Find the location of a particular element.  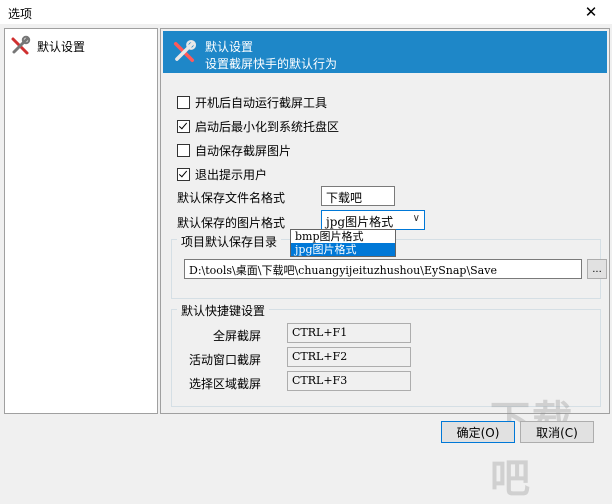

hotkeys-title: 默认快捷键设置 is located at coordinates (223, 310).